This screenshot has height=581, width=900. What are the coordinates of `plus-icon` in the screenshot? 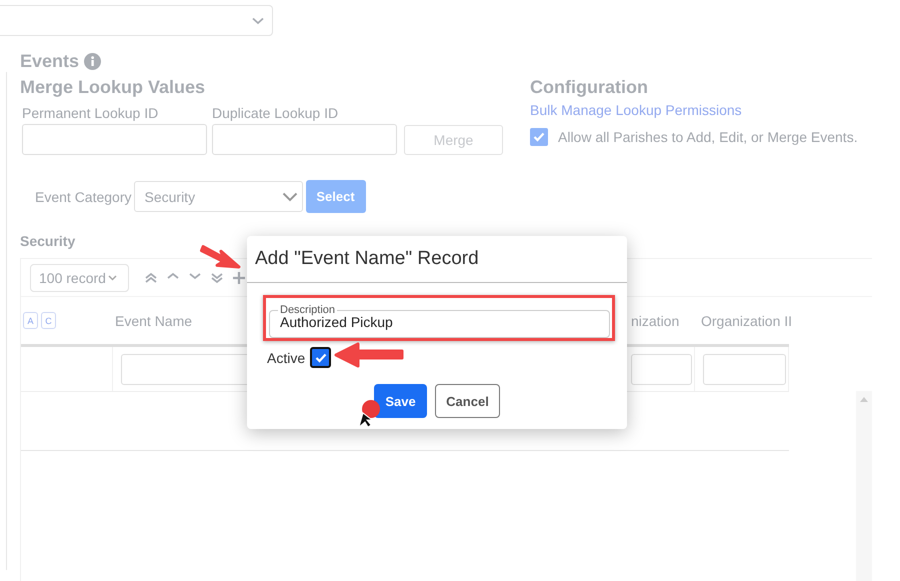 It's located at (239, 278).